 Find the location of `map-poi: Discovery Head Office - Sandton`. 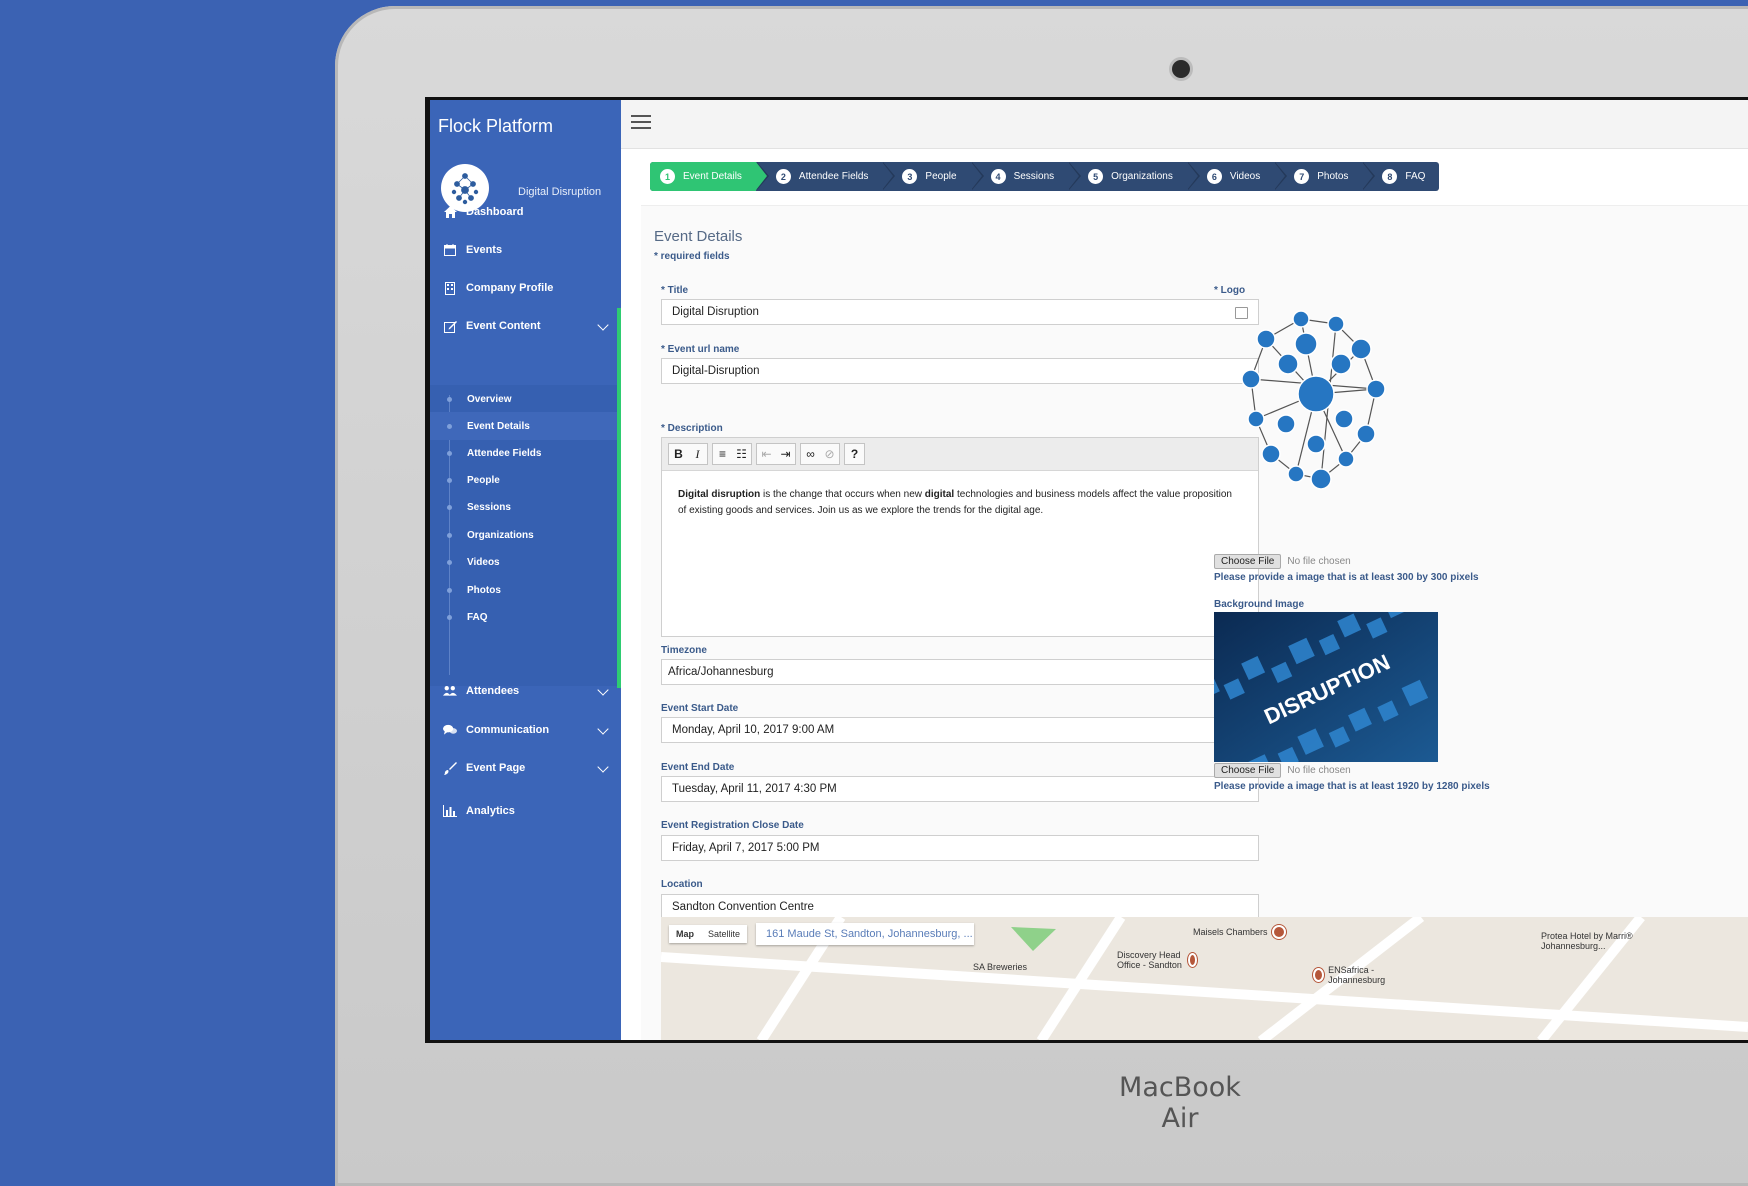

map-poi: Discovery Head Office - Sandton is located at coordinates (1157, 960).